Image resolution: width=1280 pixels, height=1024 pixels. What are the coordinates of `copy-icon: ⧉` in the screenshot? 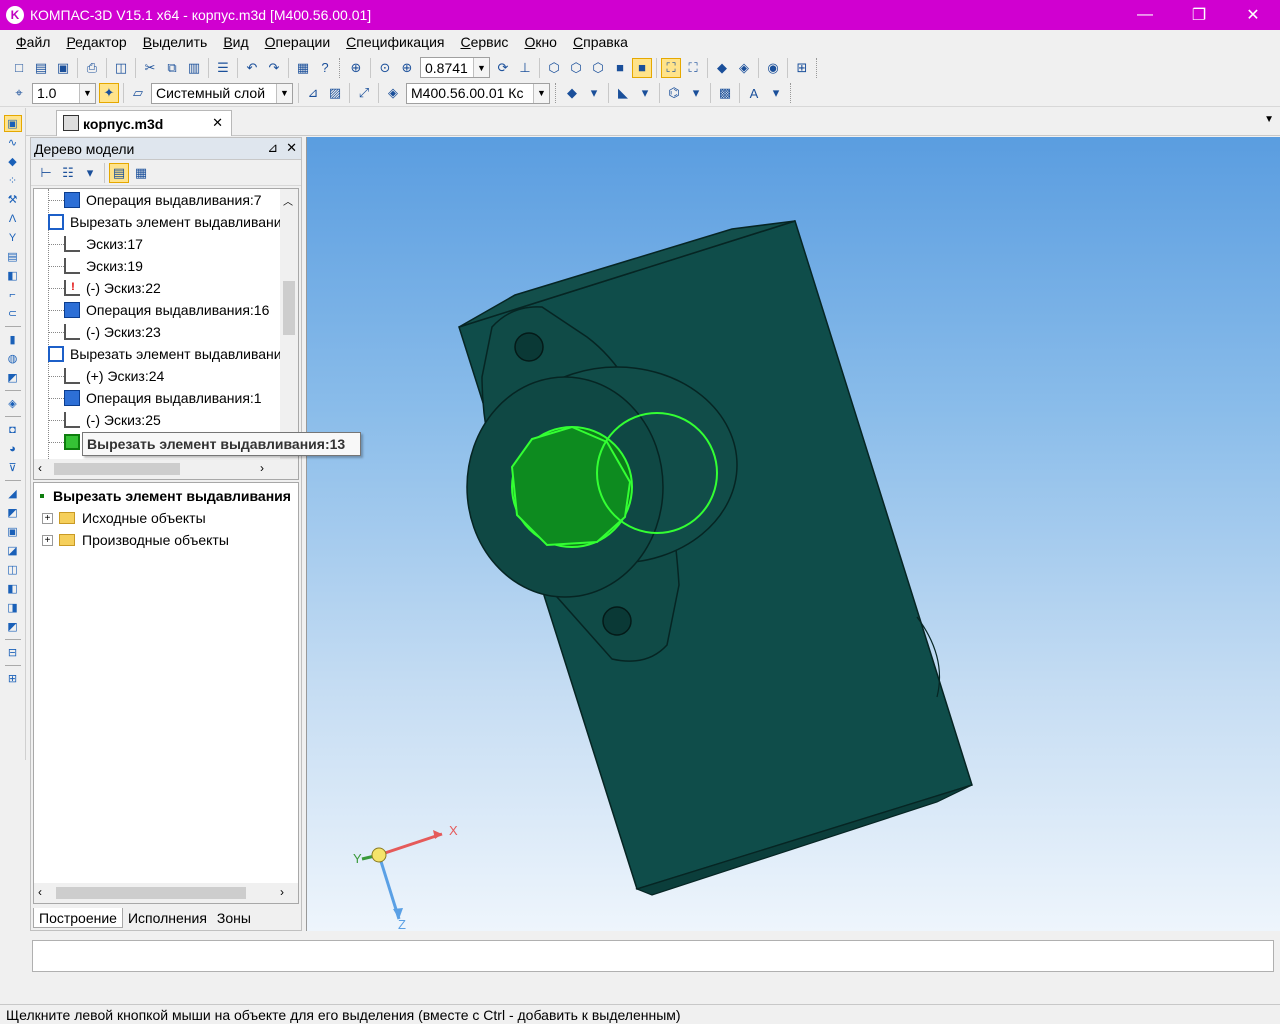 It's located at (172, 68).